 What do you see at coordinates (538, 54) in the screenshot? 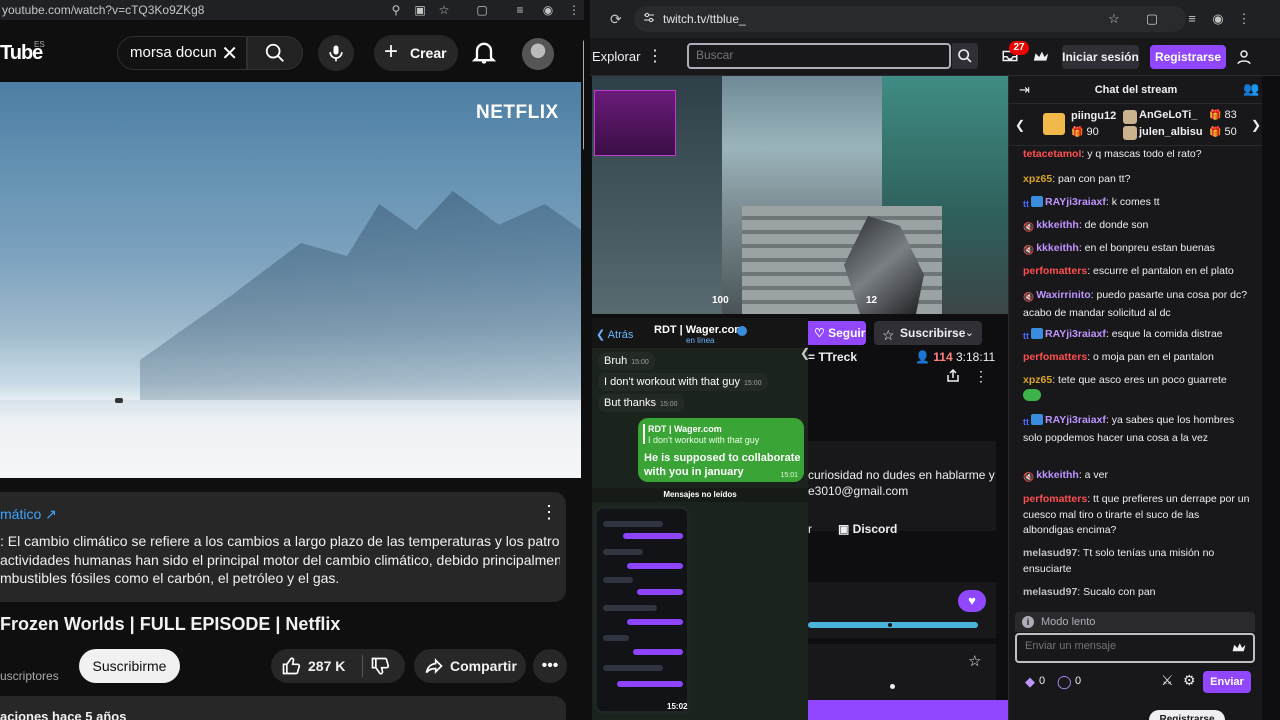
I see `user-avatar` at bounding box center [538, 54].